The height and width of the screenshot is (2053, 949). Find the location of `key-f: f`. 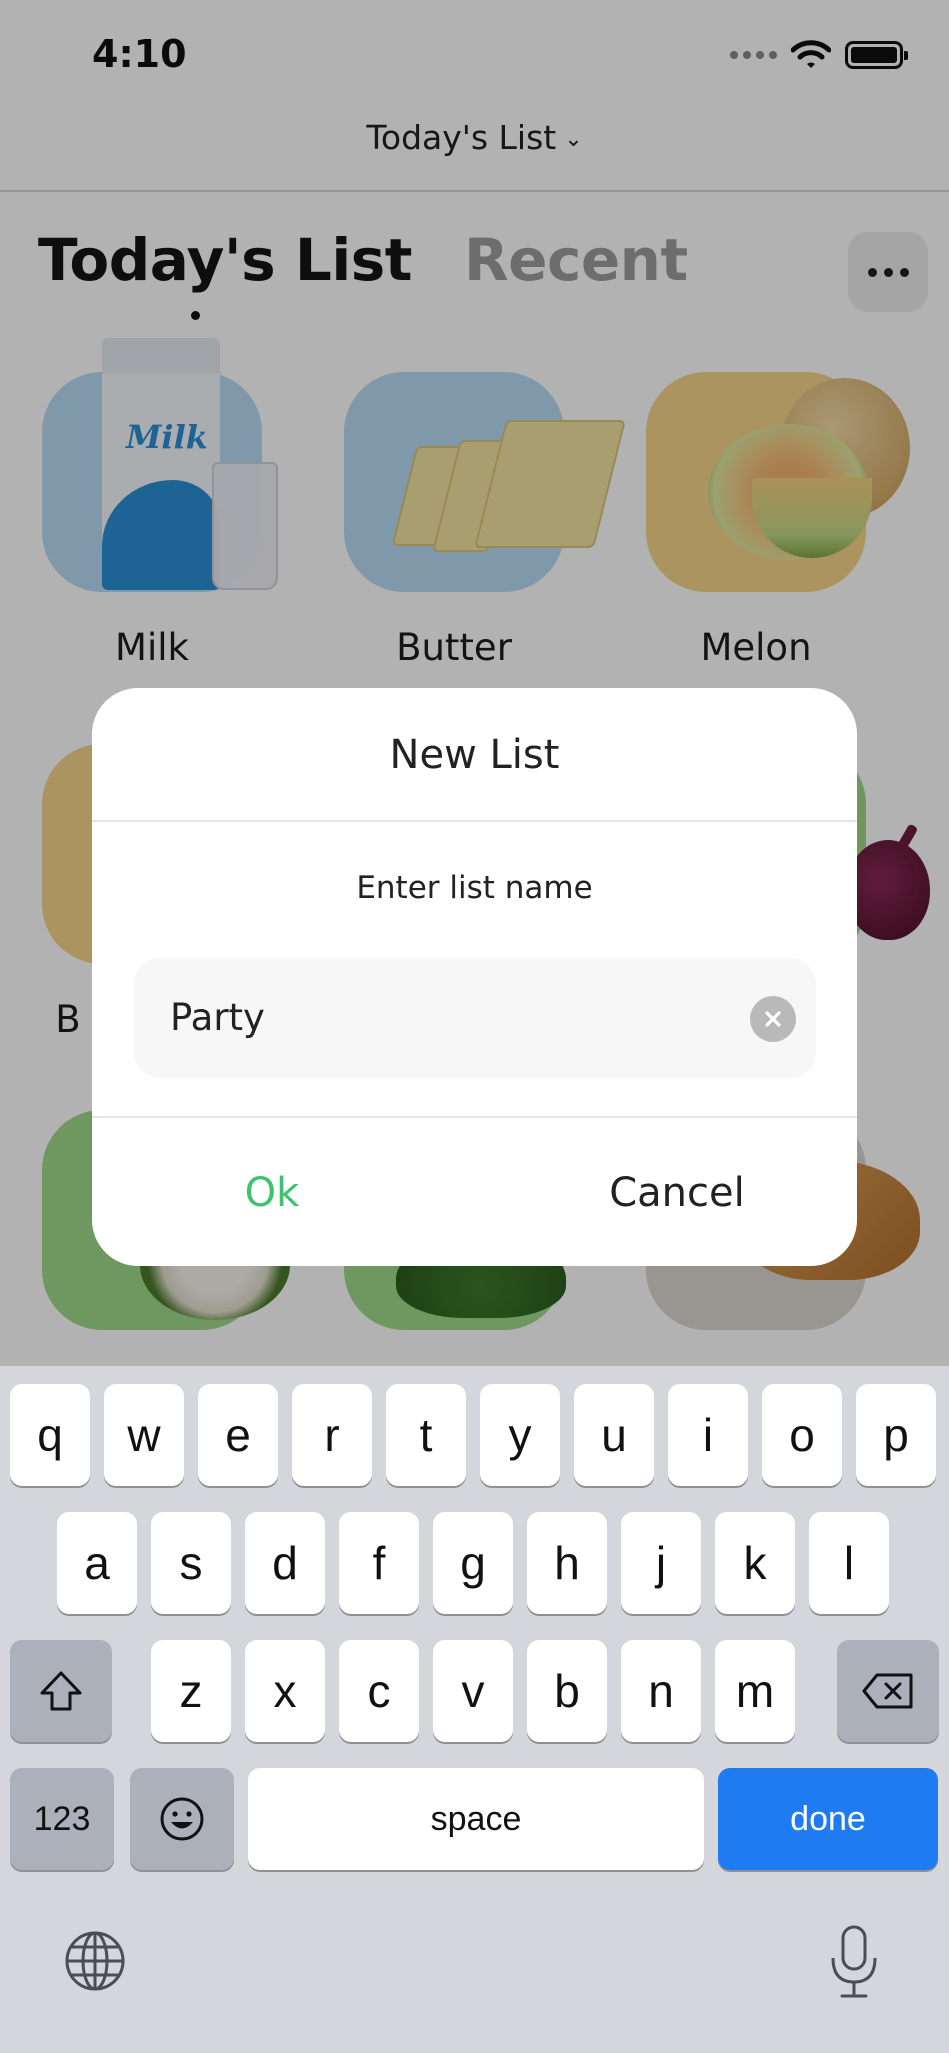

key-f: f is located at coordinates (379, 1563).